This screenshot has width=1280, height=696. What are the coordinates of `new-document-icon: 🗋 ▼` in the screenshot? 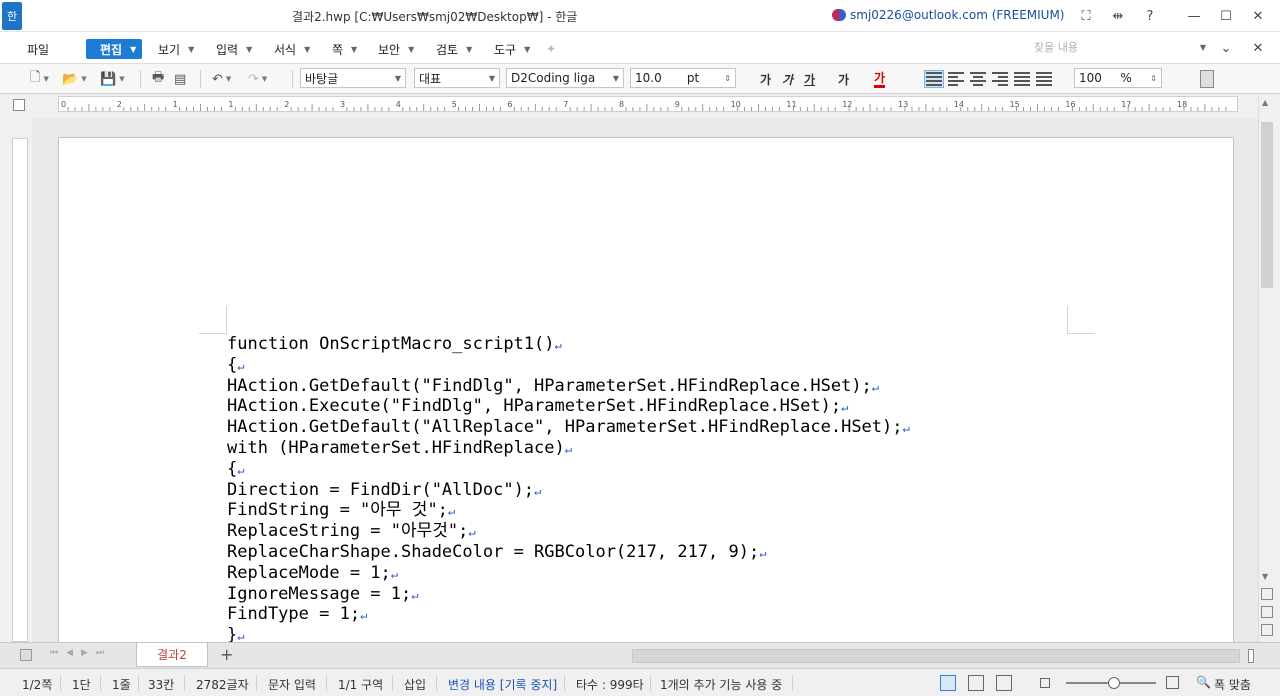 It's located at (39, 79).